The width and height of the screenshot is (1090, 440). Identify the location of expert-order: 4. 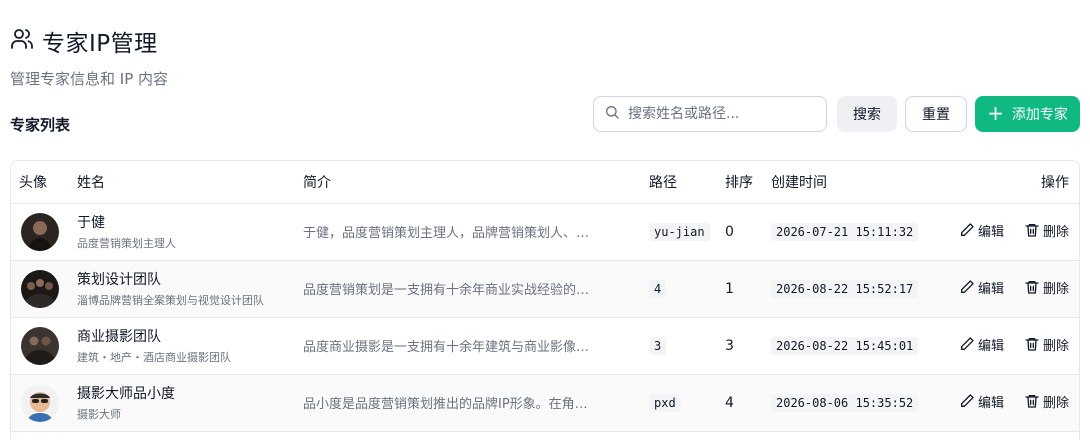
(729, 402).